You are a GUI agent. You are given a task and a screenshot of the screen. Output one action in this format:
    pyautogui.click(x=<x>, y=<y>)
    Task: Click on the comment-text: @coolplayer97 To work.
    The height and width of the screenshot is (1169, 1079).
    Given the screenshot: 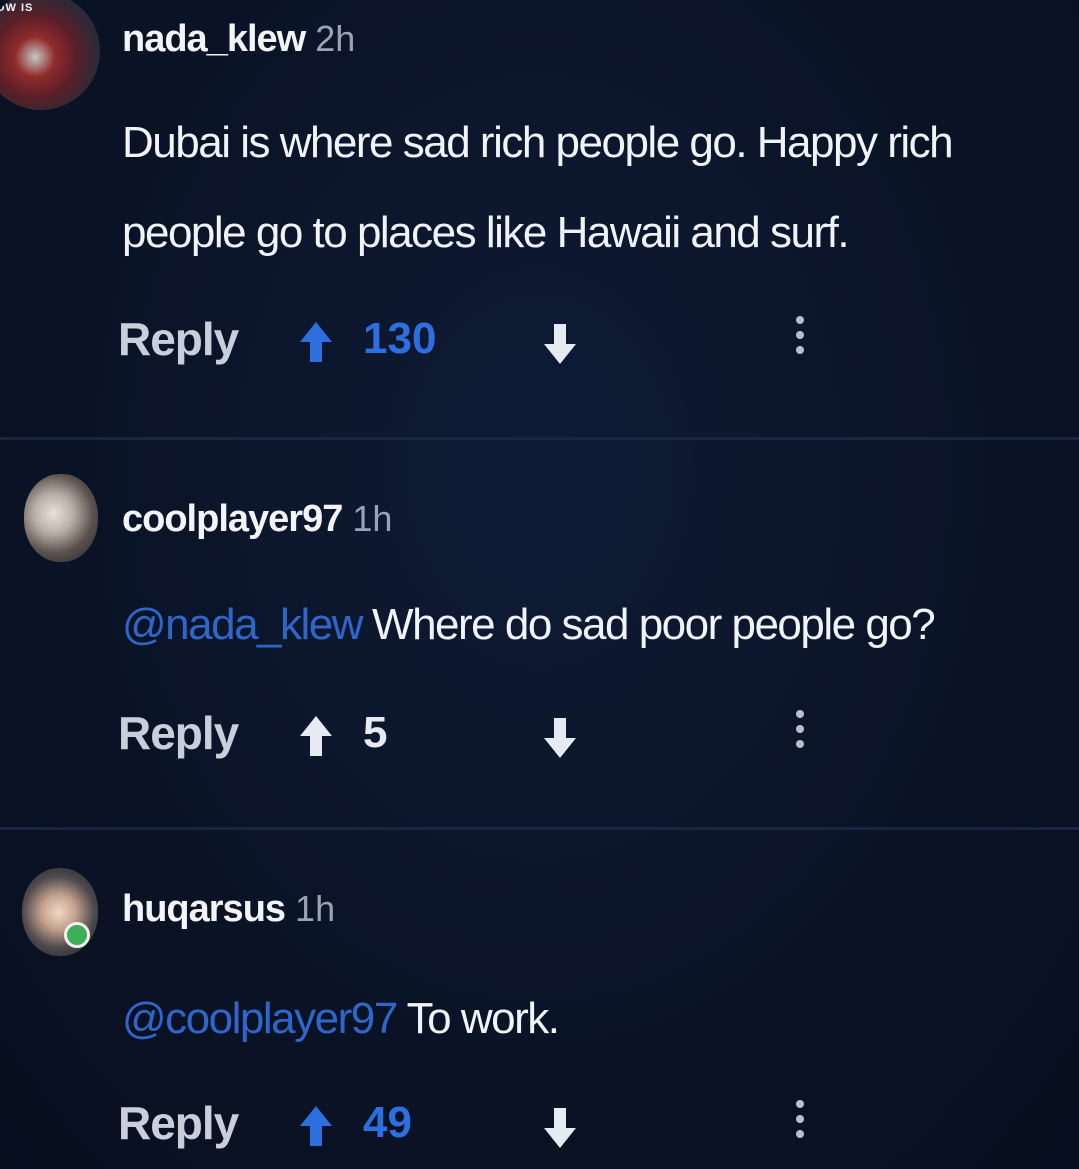 What is the action you would take?
    pyautogui.click(x=597, y=1019)
    